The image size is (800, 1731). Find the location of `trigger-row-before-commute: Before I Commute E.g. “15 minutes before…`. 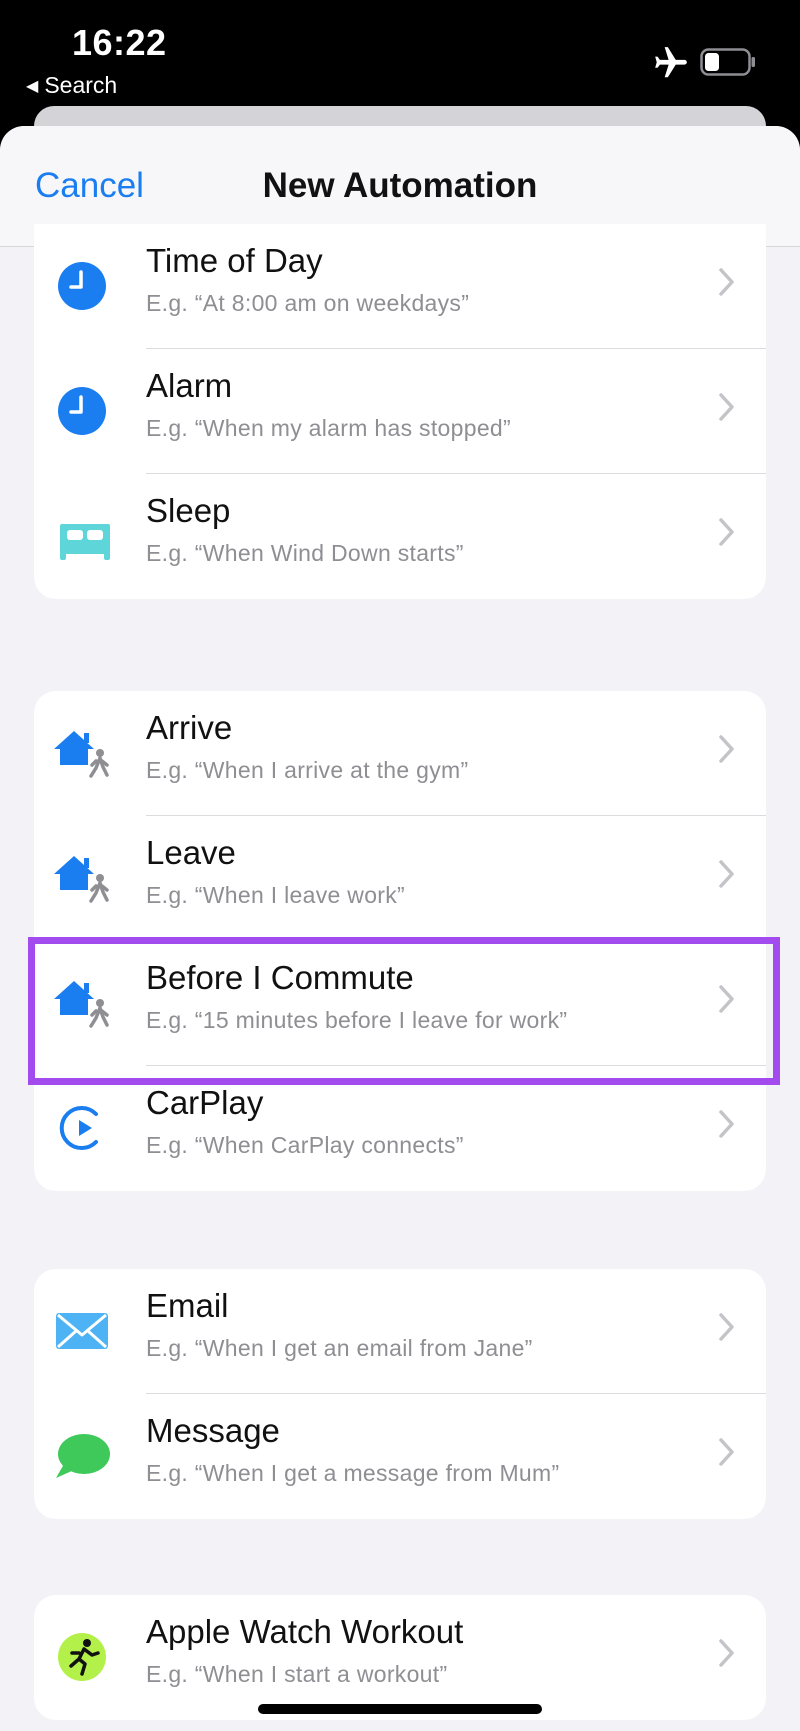

trigger-row-before-commute: Before I Commute E.g. “15 minutes before… is located at coordinates (400, 1003).